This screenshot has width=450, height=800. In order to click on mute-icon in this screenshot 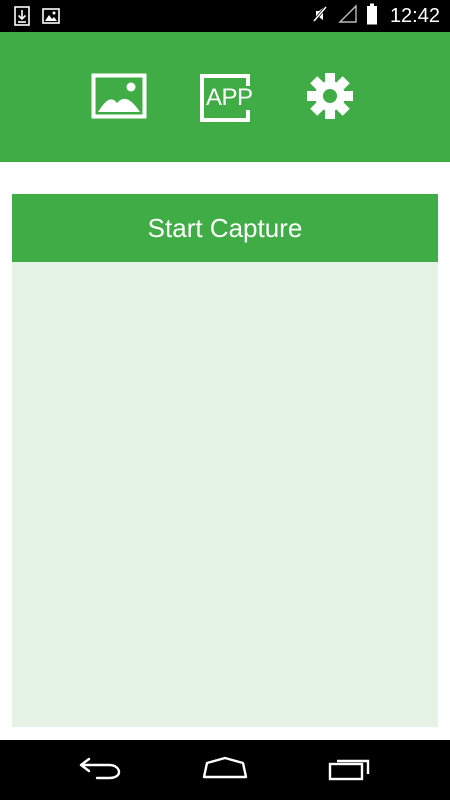, I will do `click(320, 16)`.